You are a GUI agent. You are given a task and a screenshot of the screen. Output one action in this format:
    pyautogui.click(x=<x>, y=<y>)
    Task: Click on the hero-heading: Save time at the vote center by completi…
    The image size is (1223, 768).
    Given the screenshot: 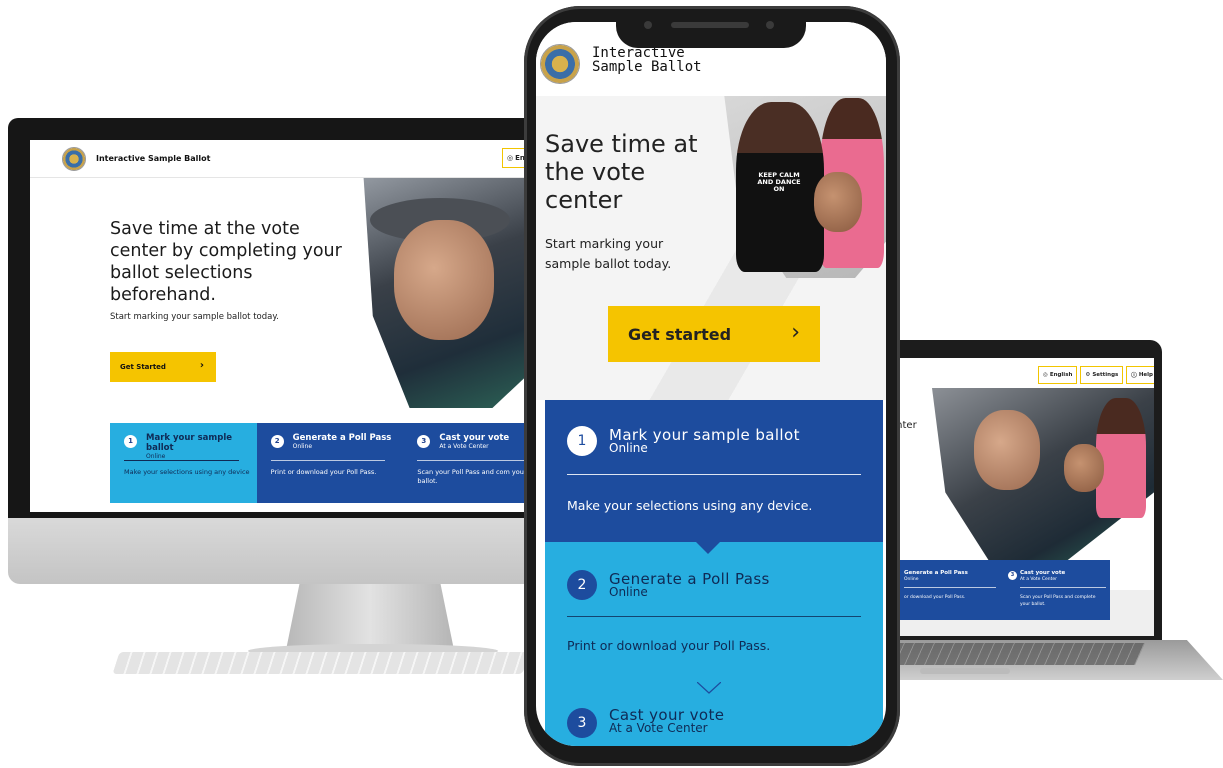 What is the action you would take?
    pyautogui.click(x=226, y=262)
    